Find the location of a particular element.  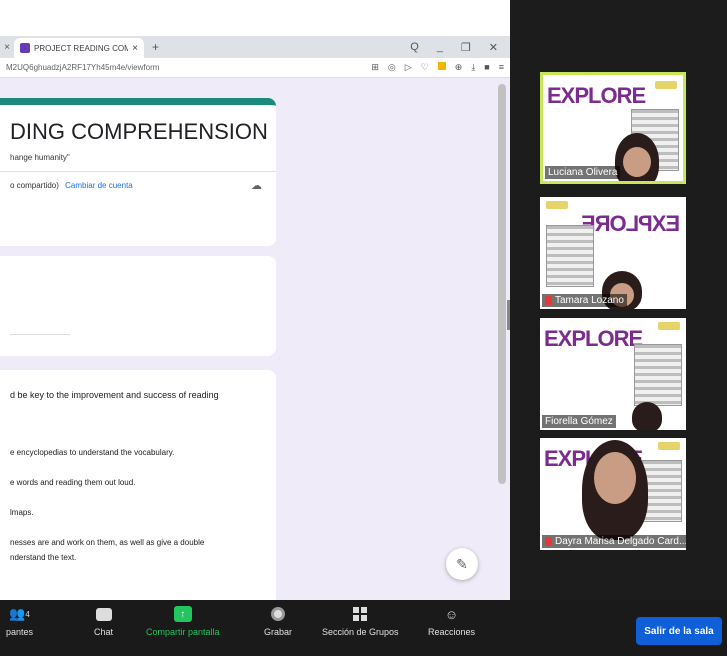

search-tabs-icon: Q is located at coordinates (414, 47).